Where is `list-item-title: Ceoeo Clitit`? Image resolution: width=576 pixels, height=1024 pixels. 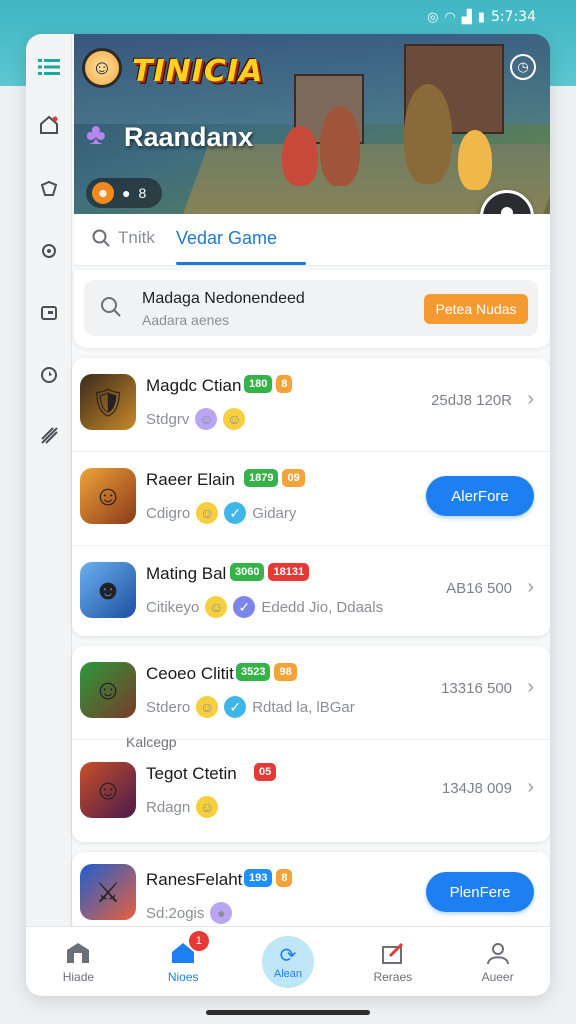
list-item-title: Ceoeo Clitit is located at coordinates (190, 673).